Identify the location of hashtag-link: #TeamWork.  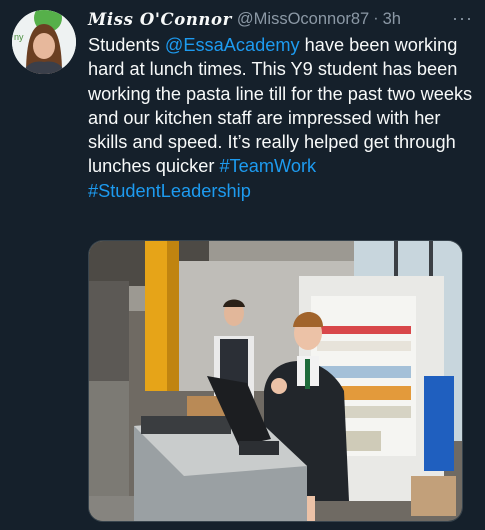
(267, 166).